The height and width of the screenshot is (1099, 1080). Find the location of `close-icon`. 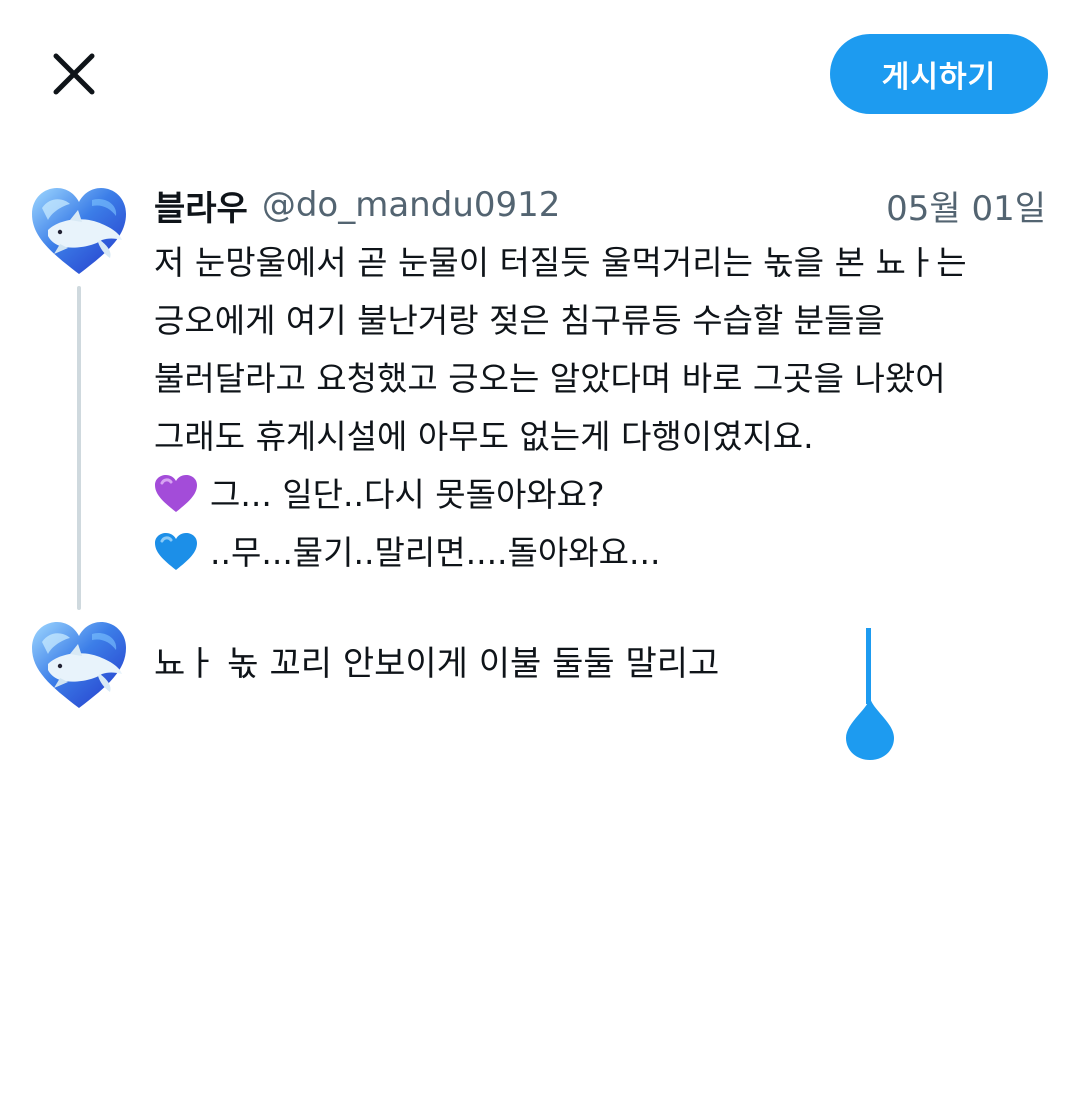

close-icon is located at coordinates (74, 74).